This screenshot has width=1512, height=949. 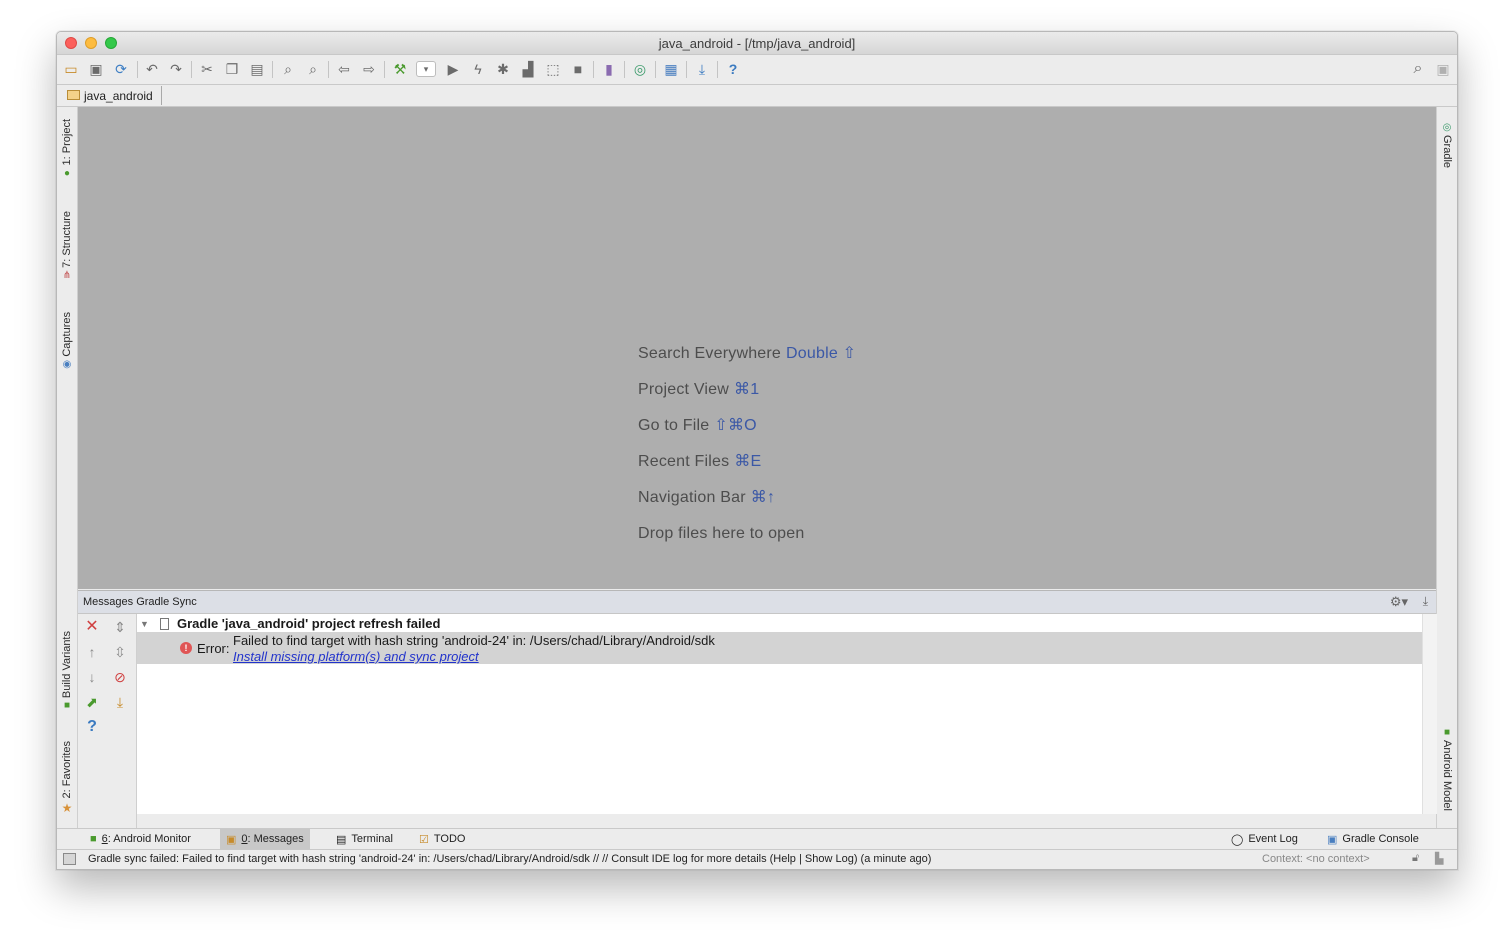 What do you see at coordinates (120, 627) in the screenshot?
I see `expand-all-icon: ⇕` at bounding box center [120, 627].